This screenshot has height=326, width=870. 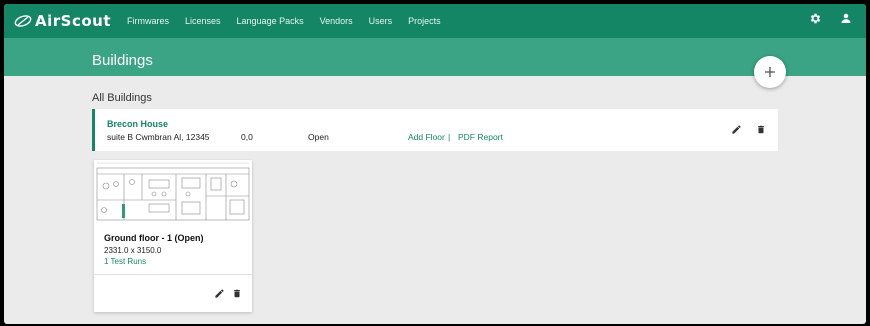 I want to click on section-title: All Buildings, so click(x=122, y=98).